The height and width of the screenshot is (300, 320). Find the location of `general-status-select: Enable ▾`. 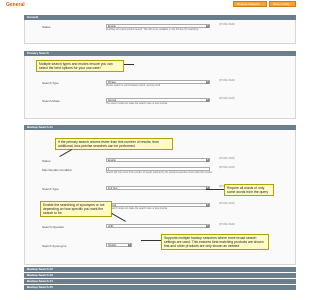

general-status-select: Enable ▾ is located at coordinates (158, 26).